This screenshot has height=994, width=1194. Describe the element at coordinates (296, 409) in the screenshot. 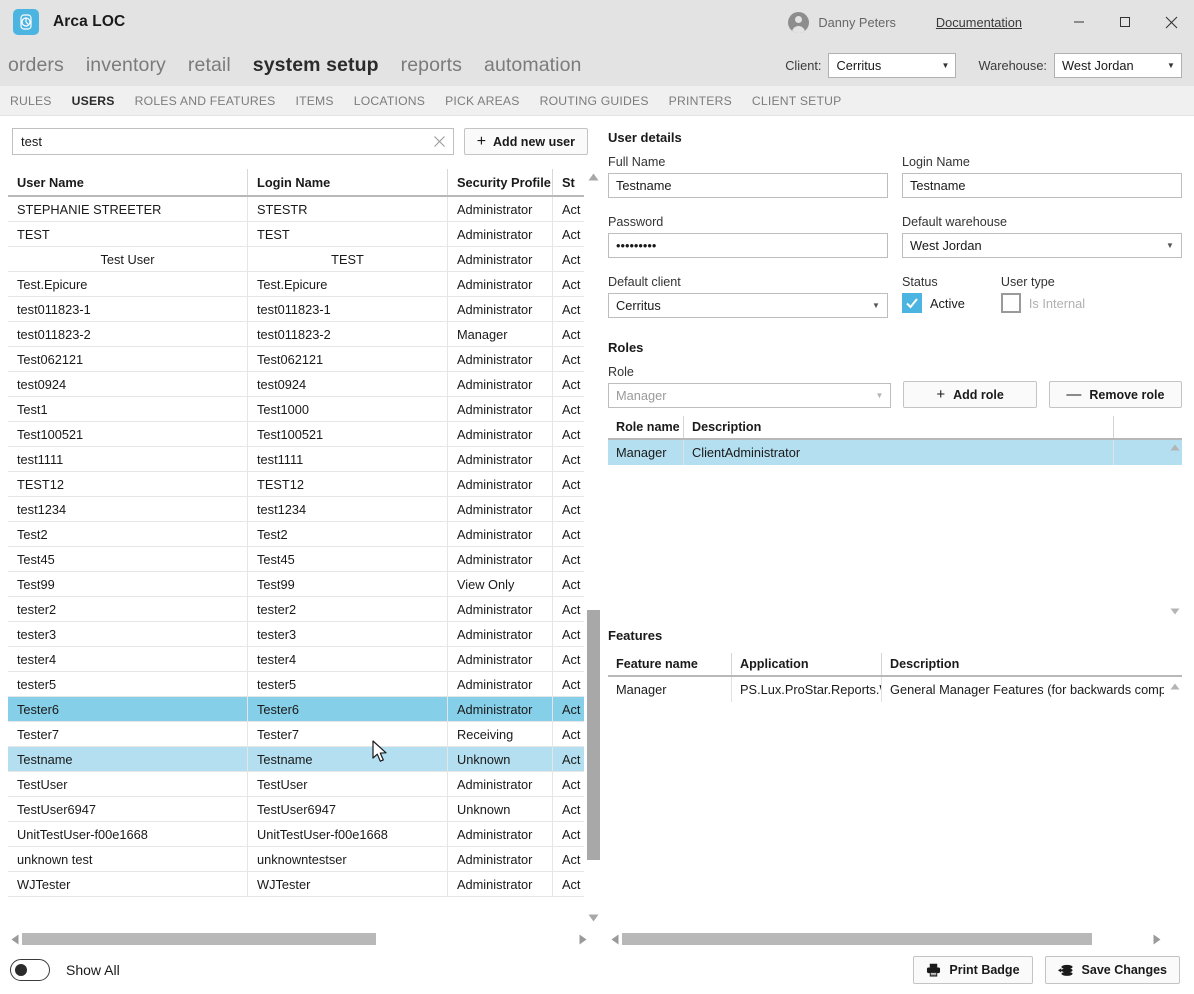

I see `table-row: Test1 Test1000 Administrator Act` at that location.